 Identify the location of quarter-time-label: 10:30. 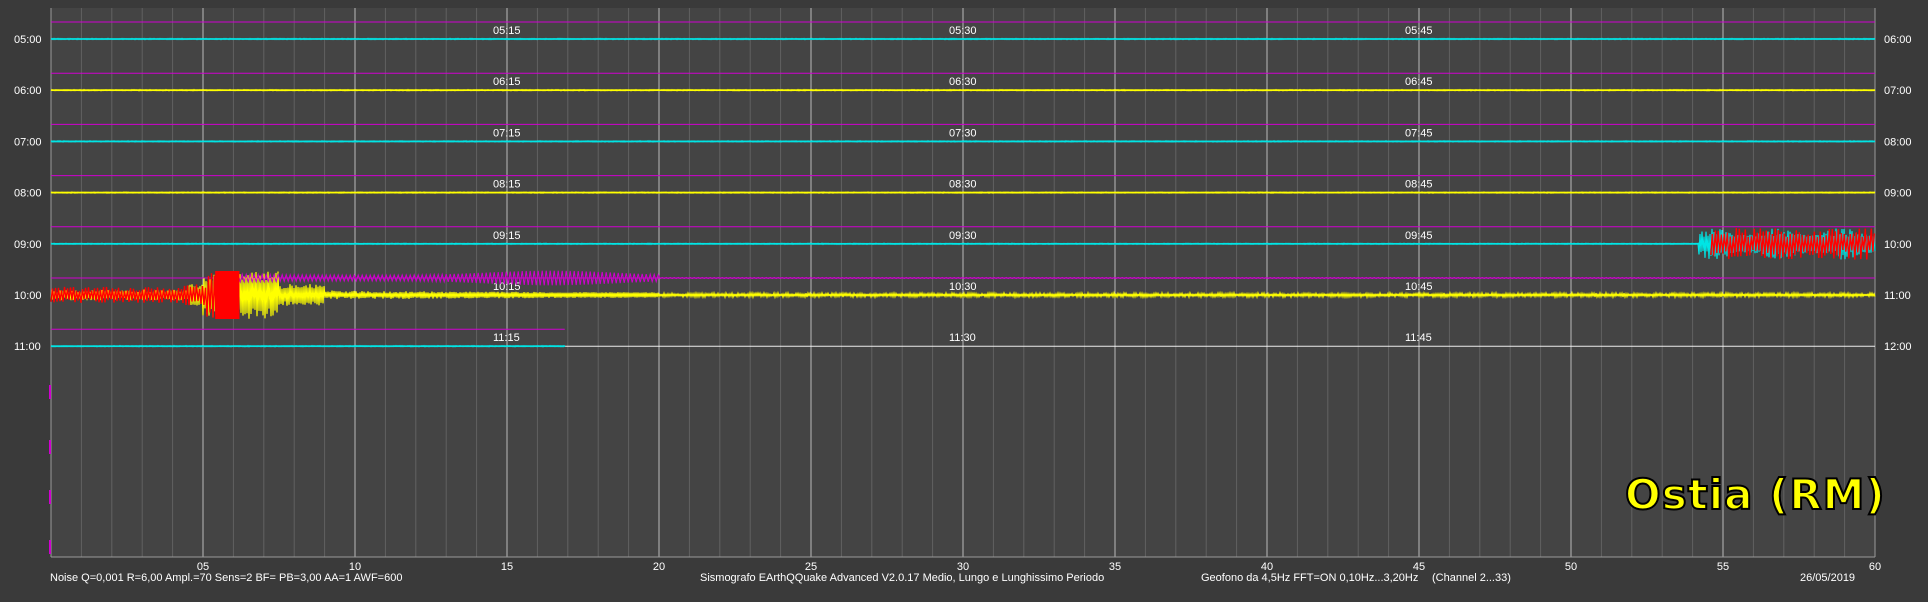
(963, 287).